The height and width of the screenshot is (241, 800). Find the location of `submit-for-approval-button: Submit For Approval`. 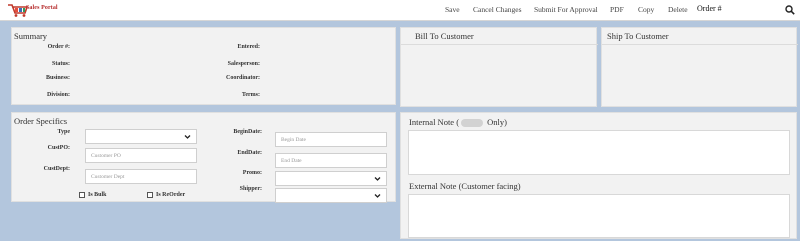

submit-for-approval-button: Submit For Approval is located at coordinates (566, 9).